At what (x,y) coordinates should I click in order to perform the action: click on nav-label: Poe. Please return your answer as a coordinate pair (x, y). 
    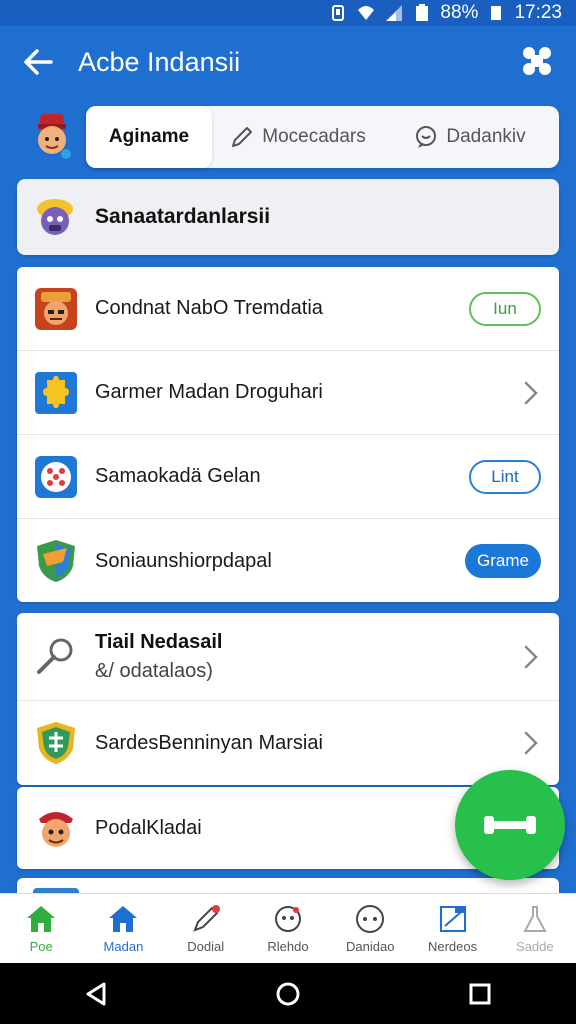
    Looking at the image, I should click on (41, 946).